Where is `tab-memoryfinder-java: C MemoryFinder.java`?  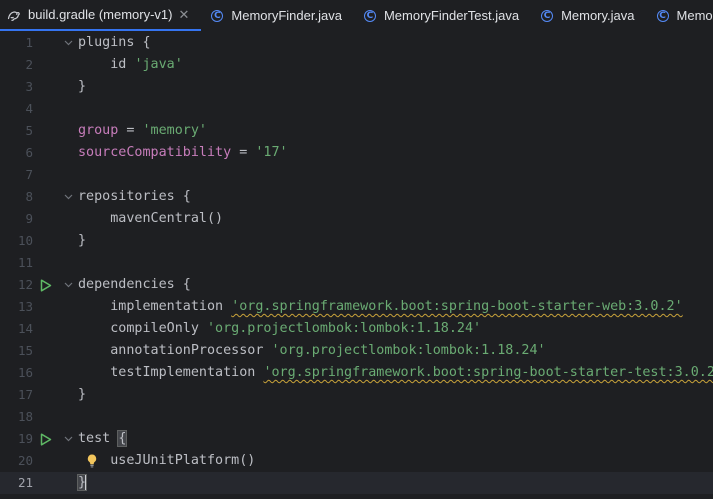 tab-memoryfinder-java: C MemoryFinder.java is located at coordinates (277, 15).